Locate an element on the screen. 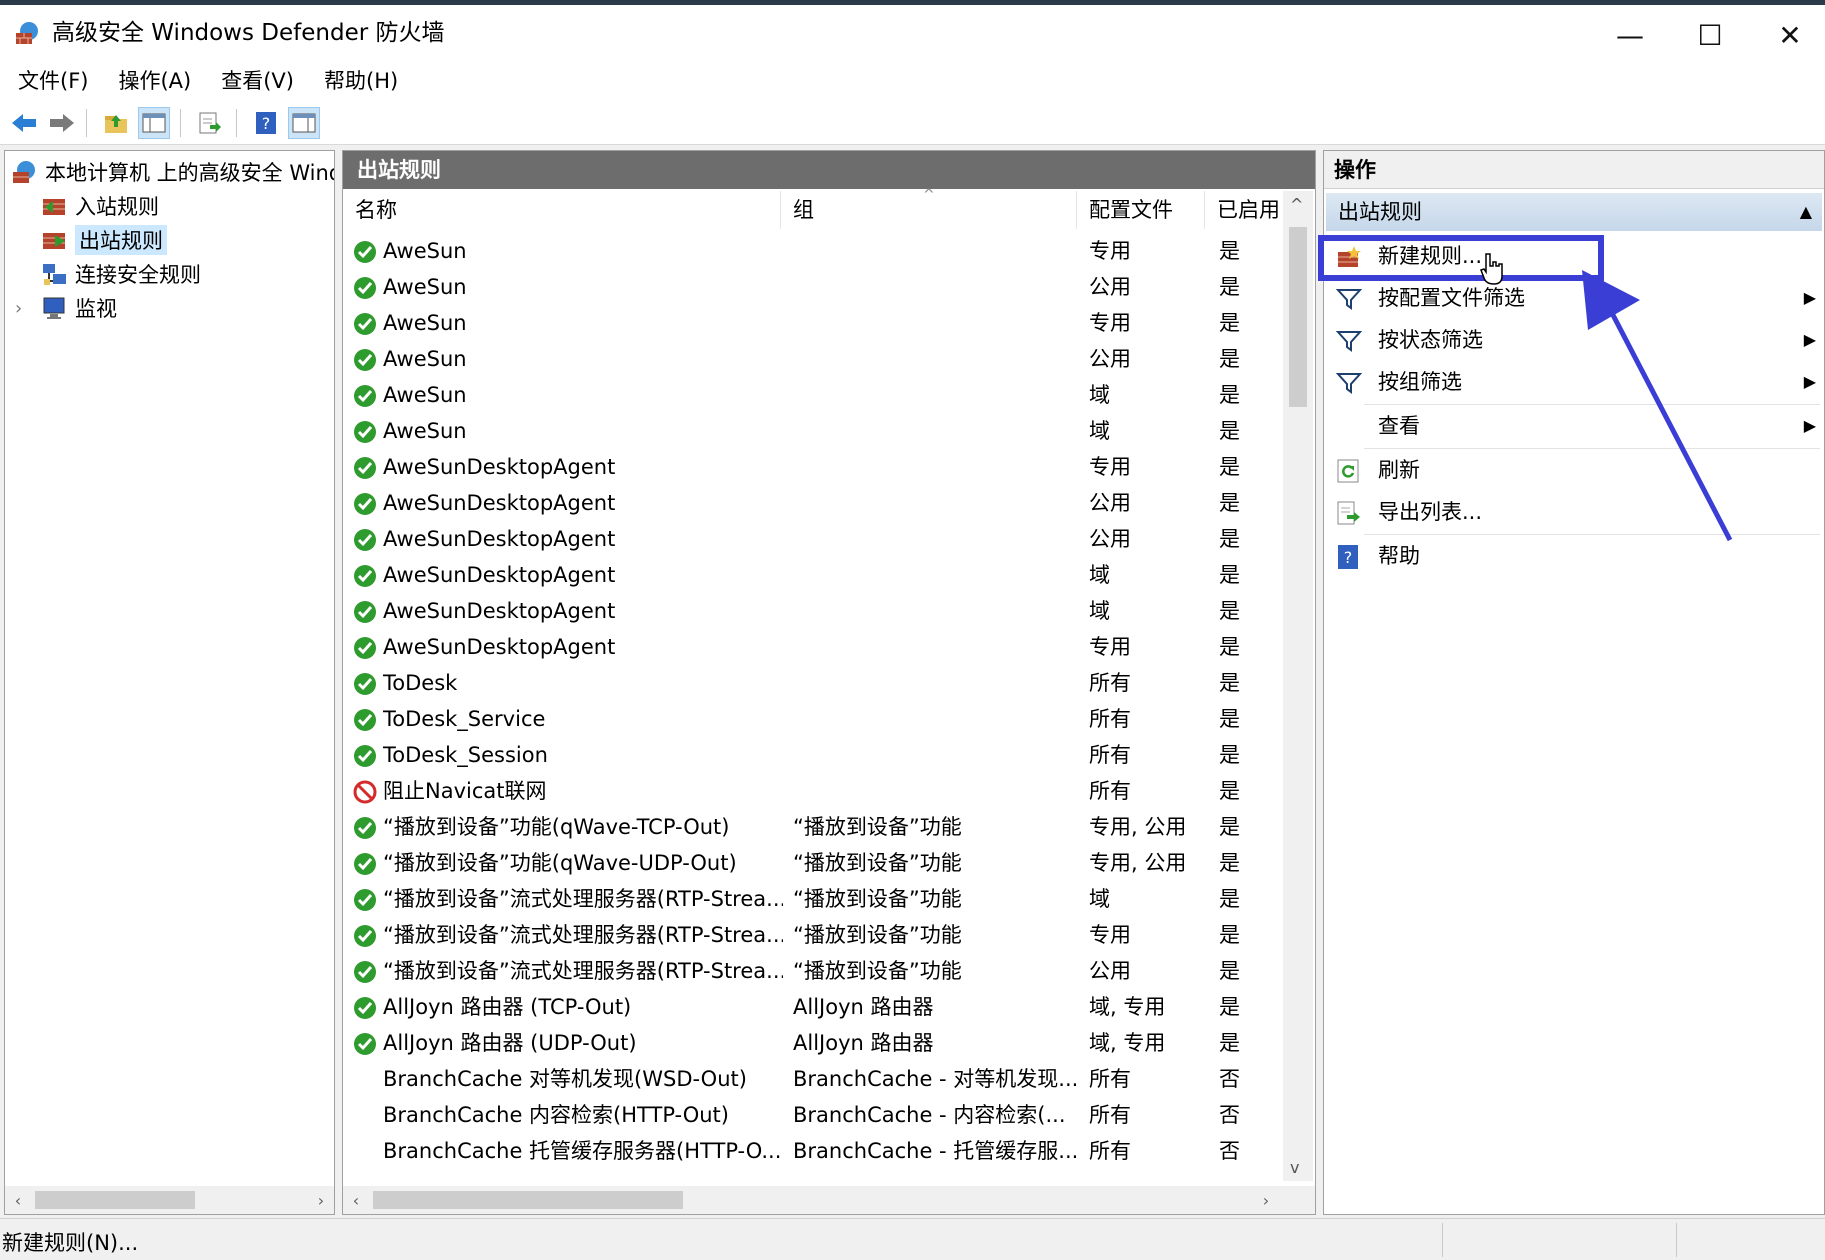 The height and width of the screenshot is (1260, 1825). tree-item-outbound-rules: 出站规则 is located at coordinates (169, 240).